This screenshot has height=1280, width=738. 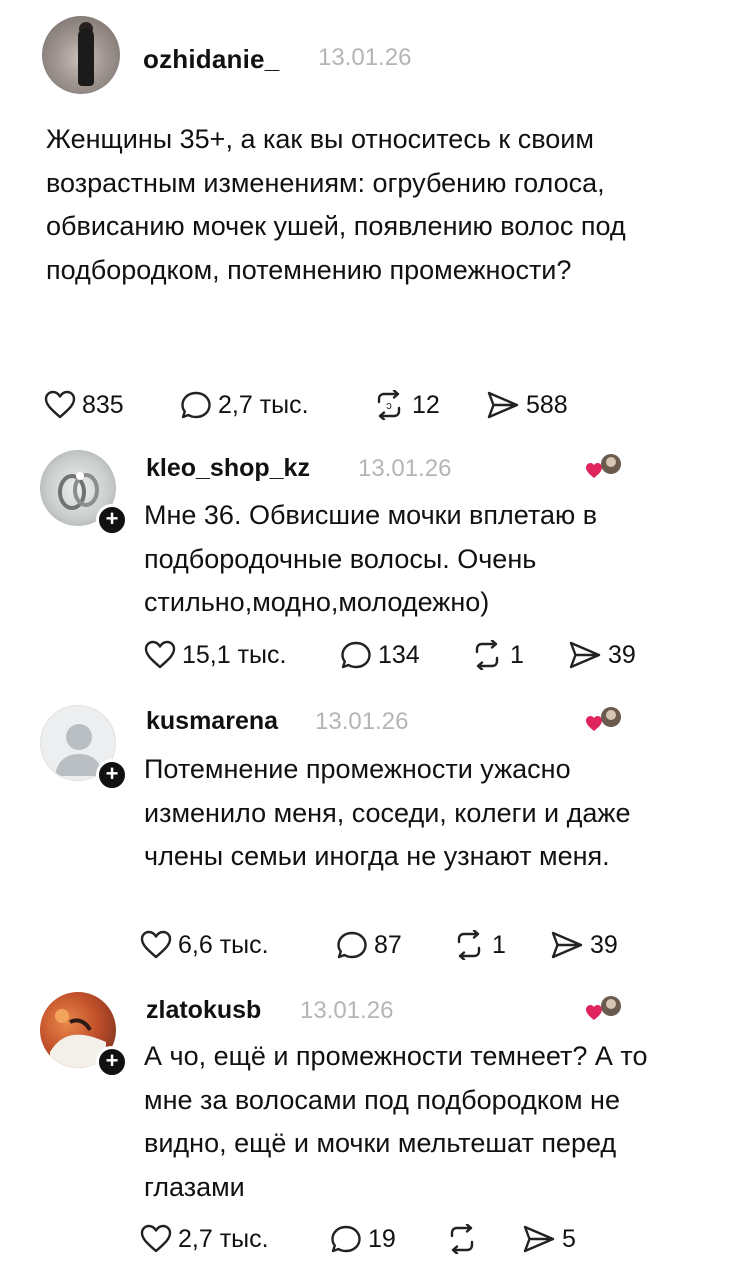 I want to click on reply-button: 134, so click(x=380, y=655).